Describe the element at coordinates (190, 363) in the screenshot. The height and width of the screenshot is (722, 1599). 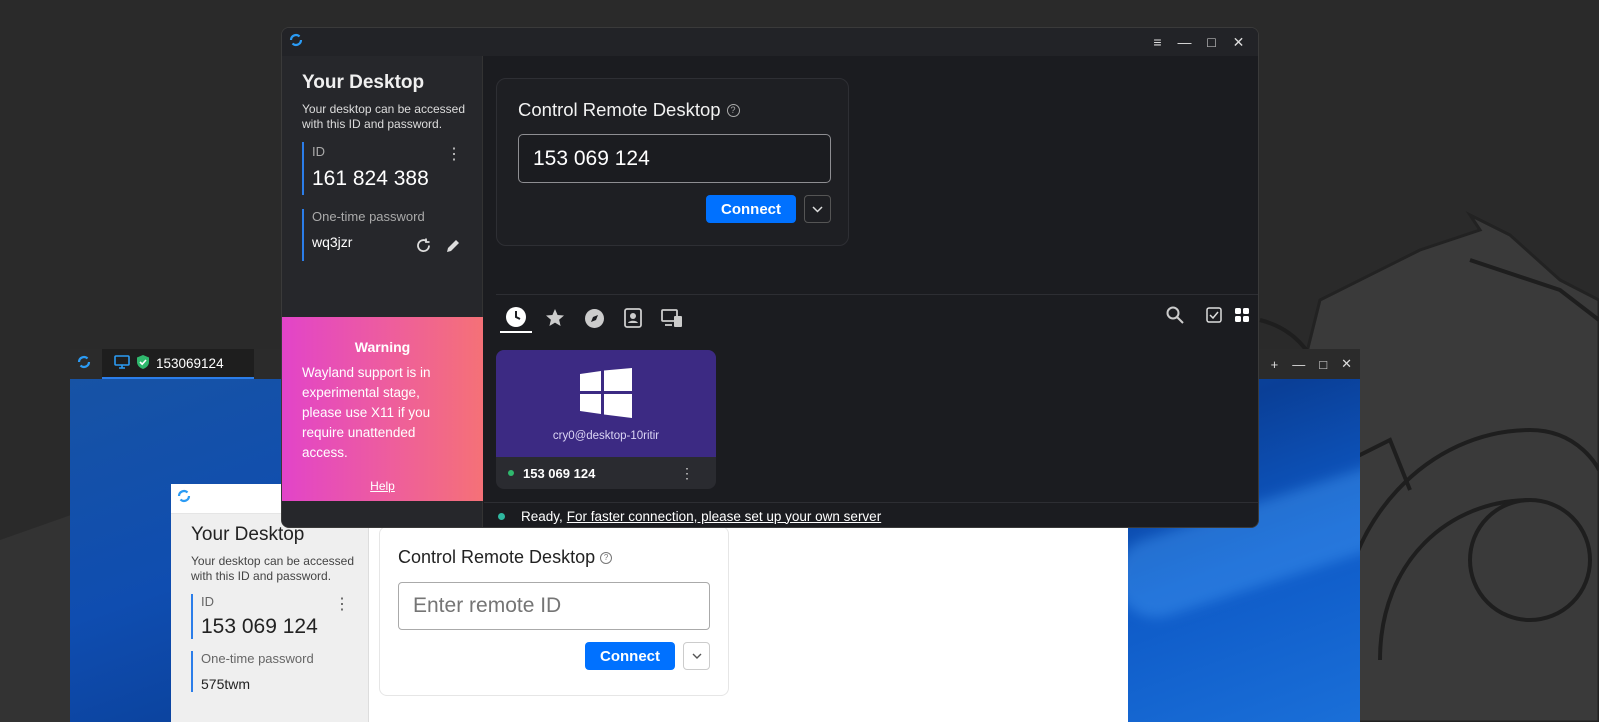
I see `session-tab-label: 153069124` at that location.